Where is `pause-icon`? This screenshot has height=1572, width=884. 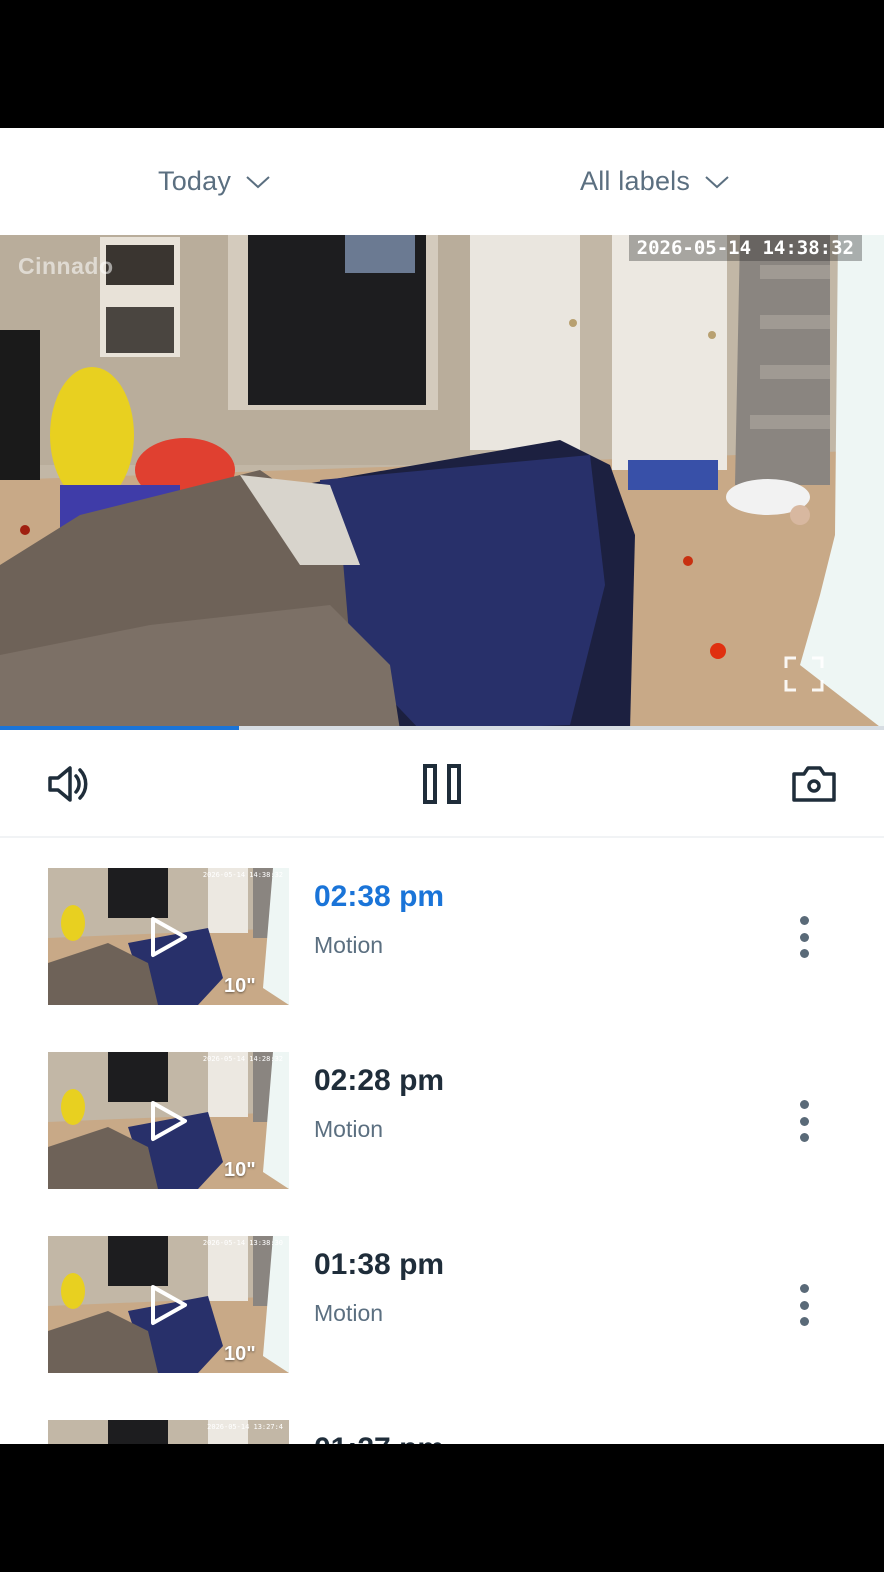 pause-icon is located at coordinates (442, 784).